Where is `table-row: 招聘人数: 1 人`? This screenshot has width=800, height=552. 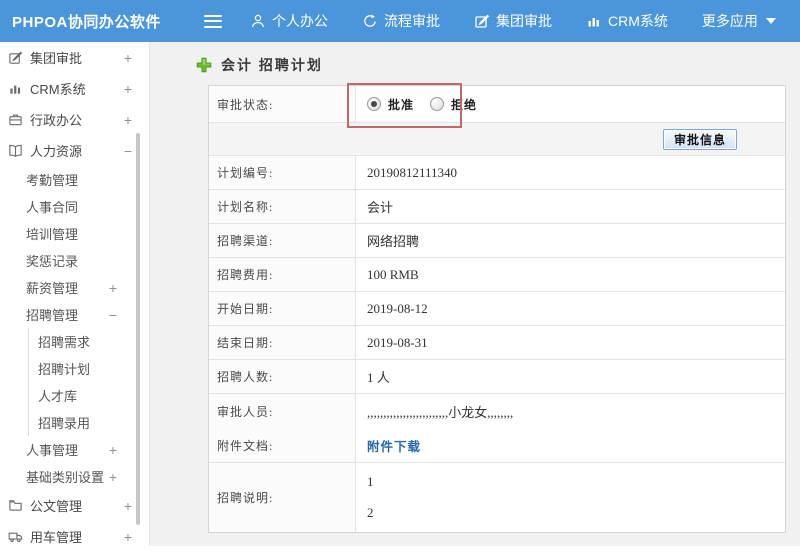 table-row: 招聘人数: 1 人 is located at coordinates (497, 377).